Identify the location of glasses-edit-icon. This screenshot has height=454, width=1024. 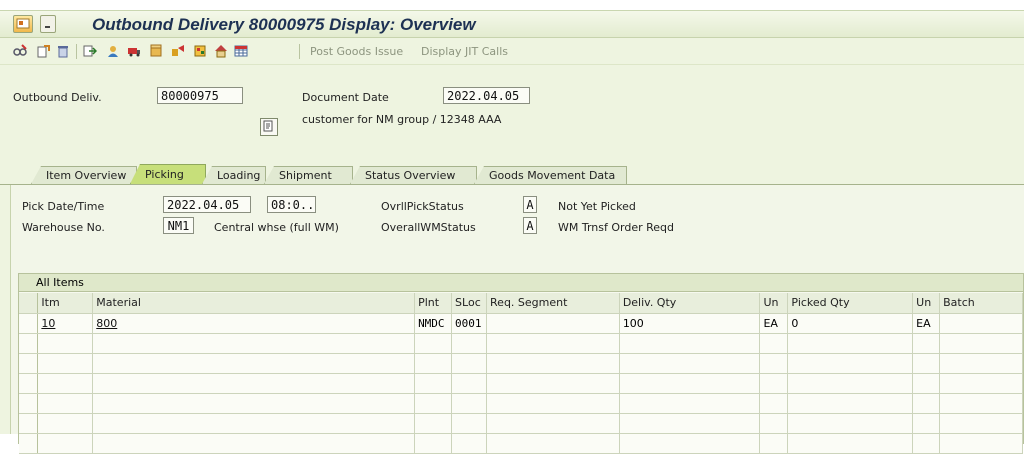
(20, 51).